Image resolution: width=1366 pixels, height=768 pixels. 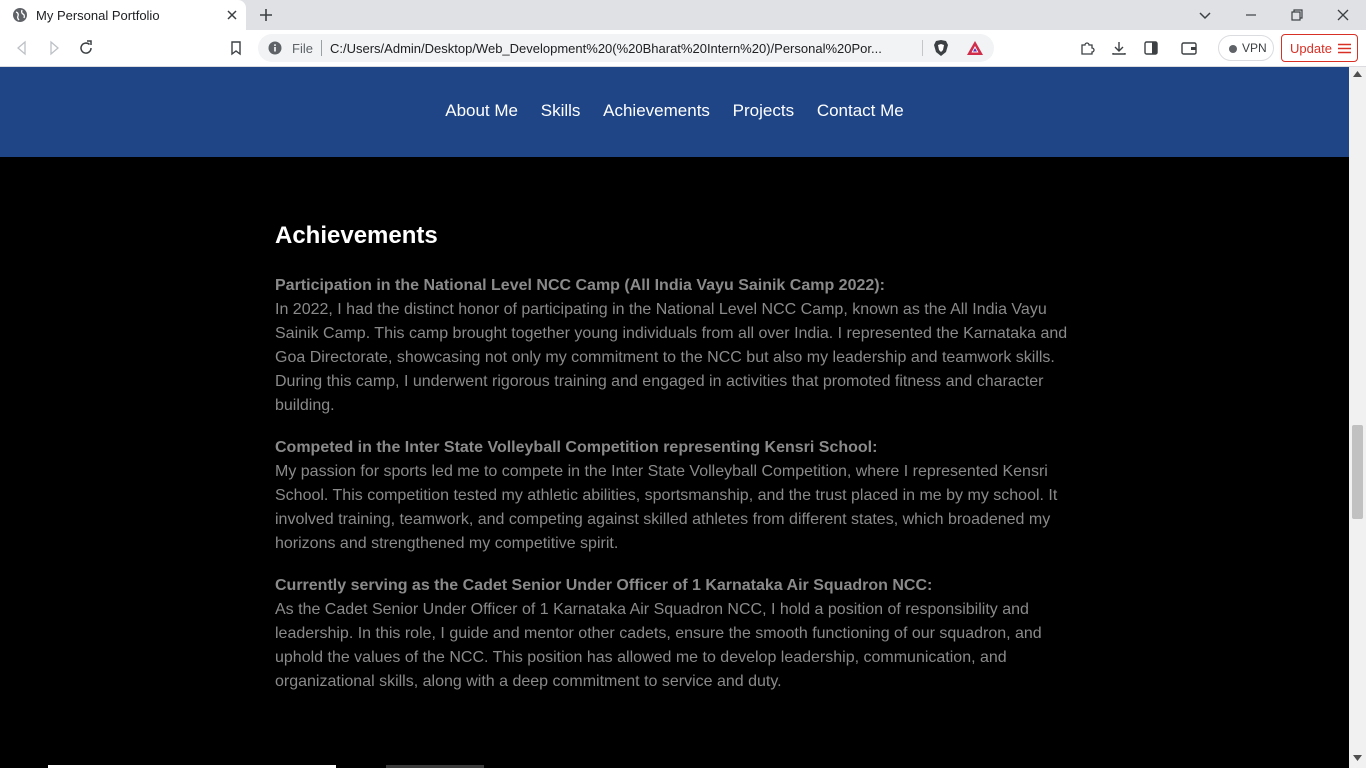 I want to click on vpn-label: VPN, so click(x=1254, y=48).